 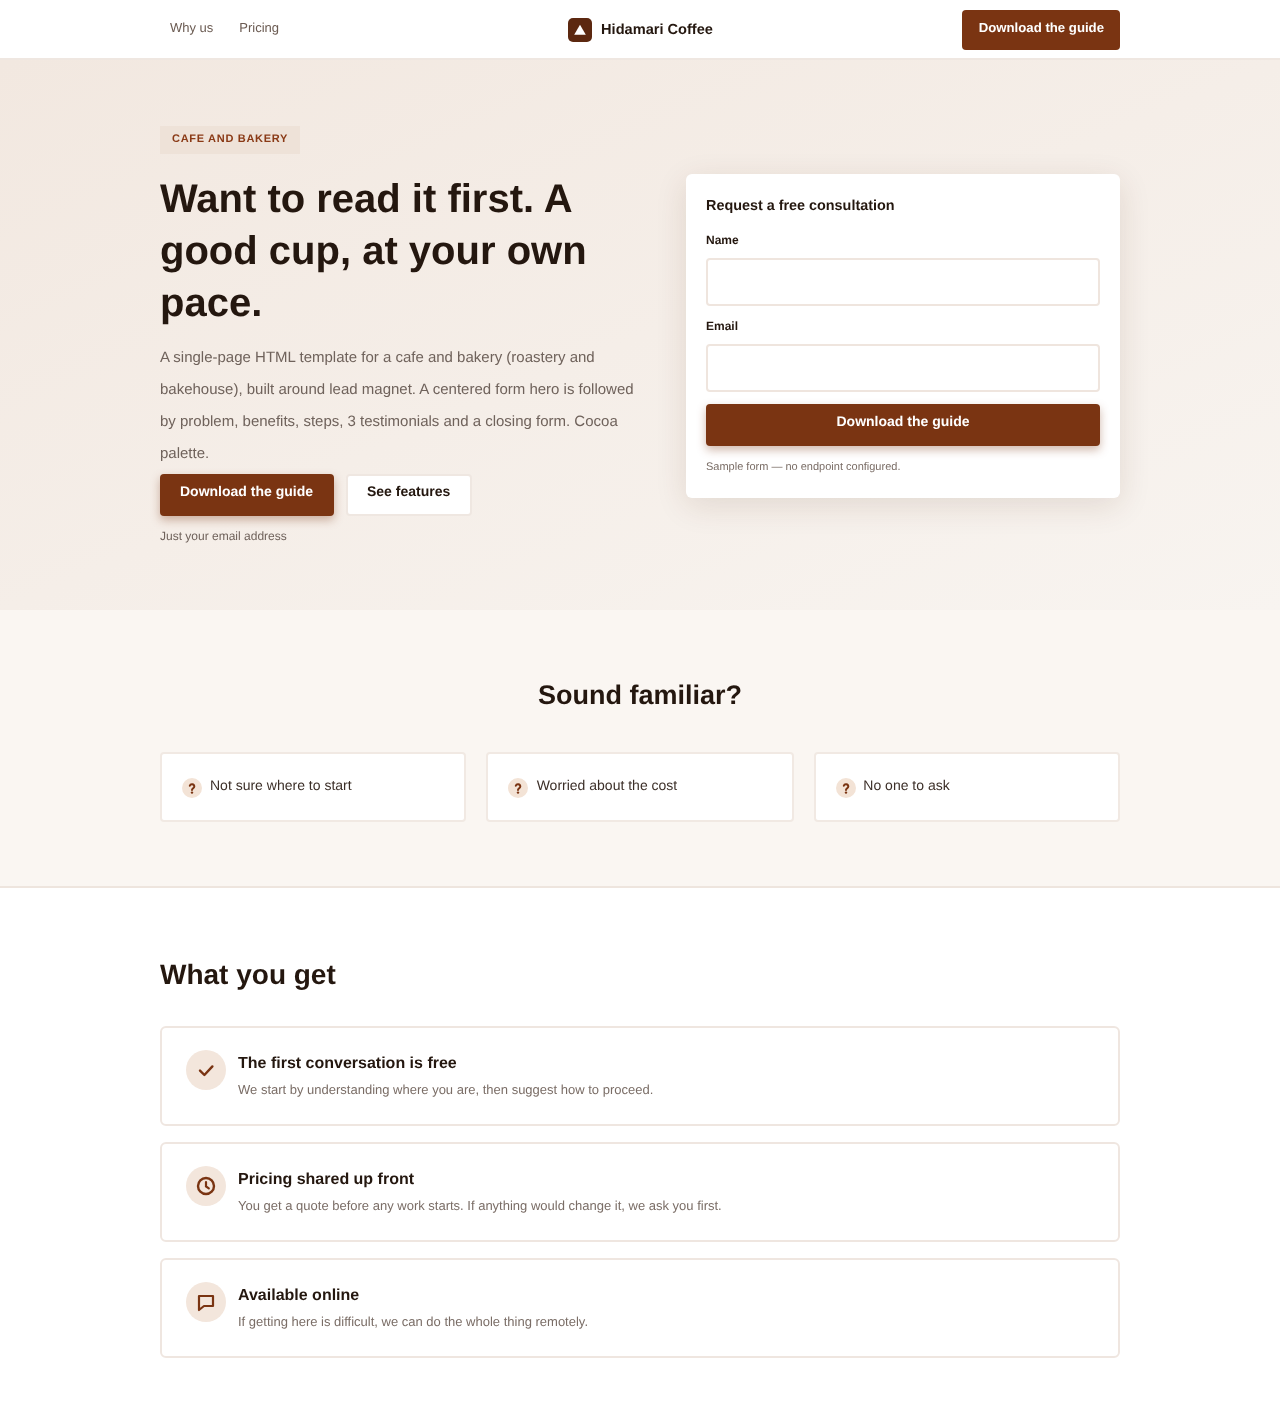 I want to click on section-heading: What you get, so click(x=249, y=975).